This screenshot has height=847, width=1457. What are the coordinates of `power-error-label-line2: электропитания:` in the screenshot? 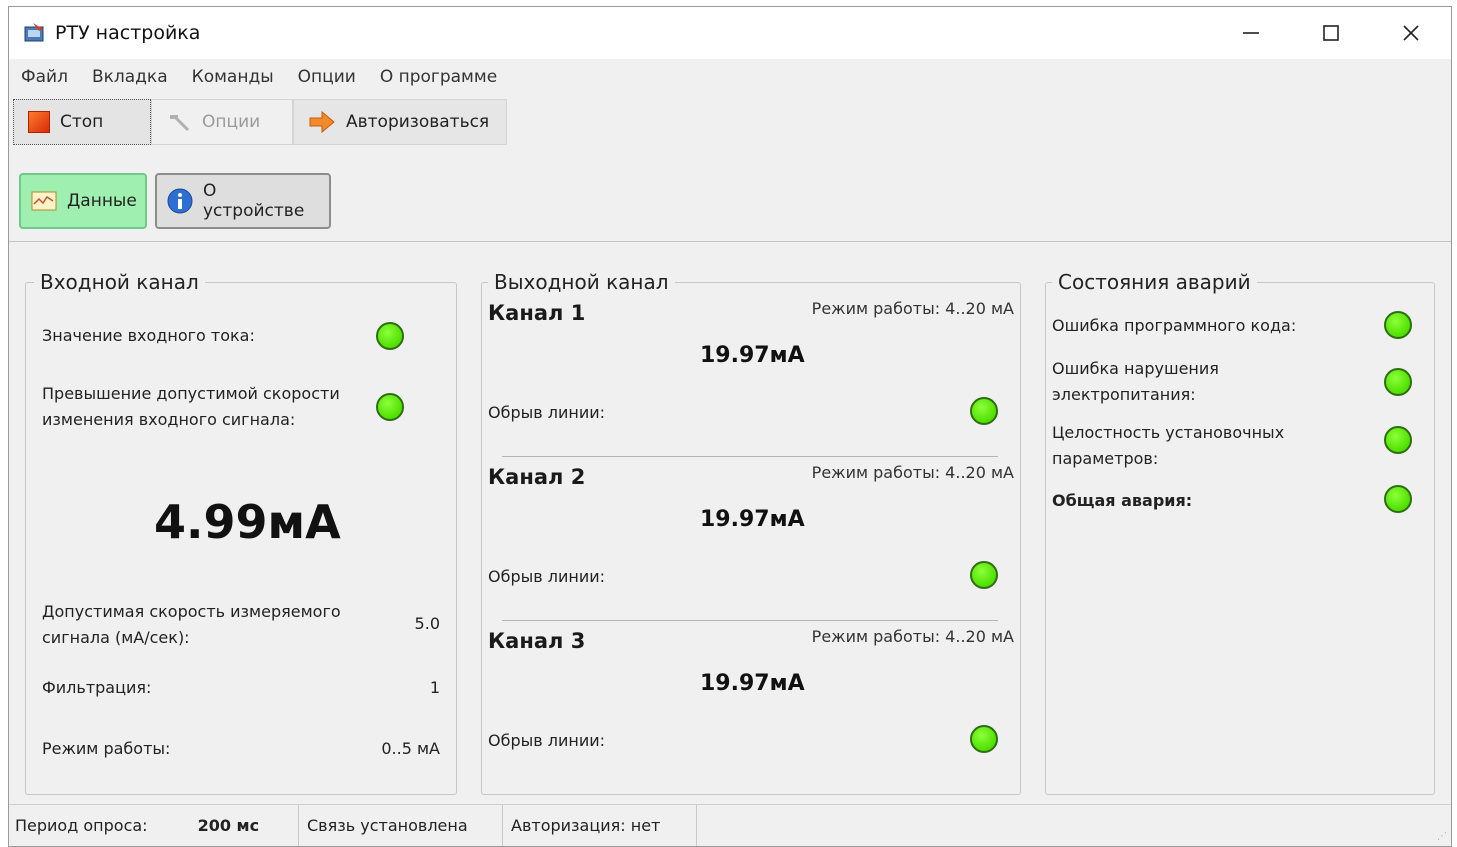 It's located at (1124, 394).